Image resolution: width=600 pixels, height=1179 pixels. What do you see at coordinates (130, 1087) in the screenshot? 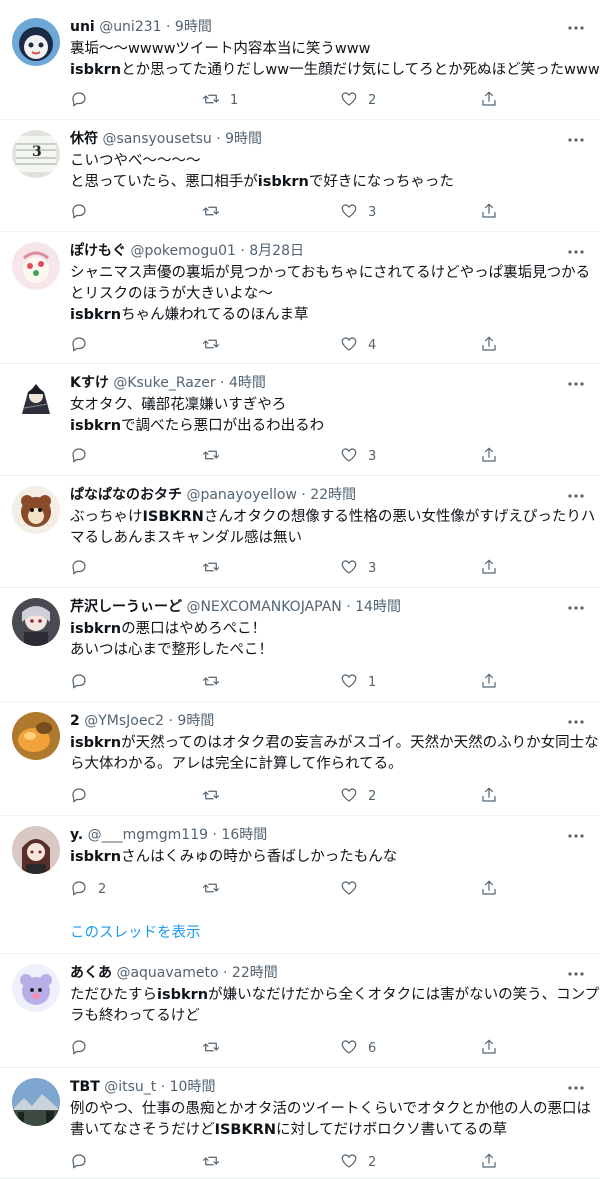
I see `handle: @itsu_t` at bounding box center [130, 1087].